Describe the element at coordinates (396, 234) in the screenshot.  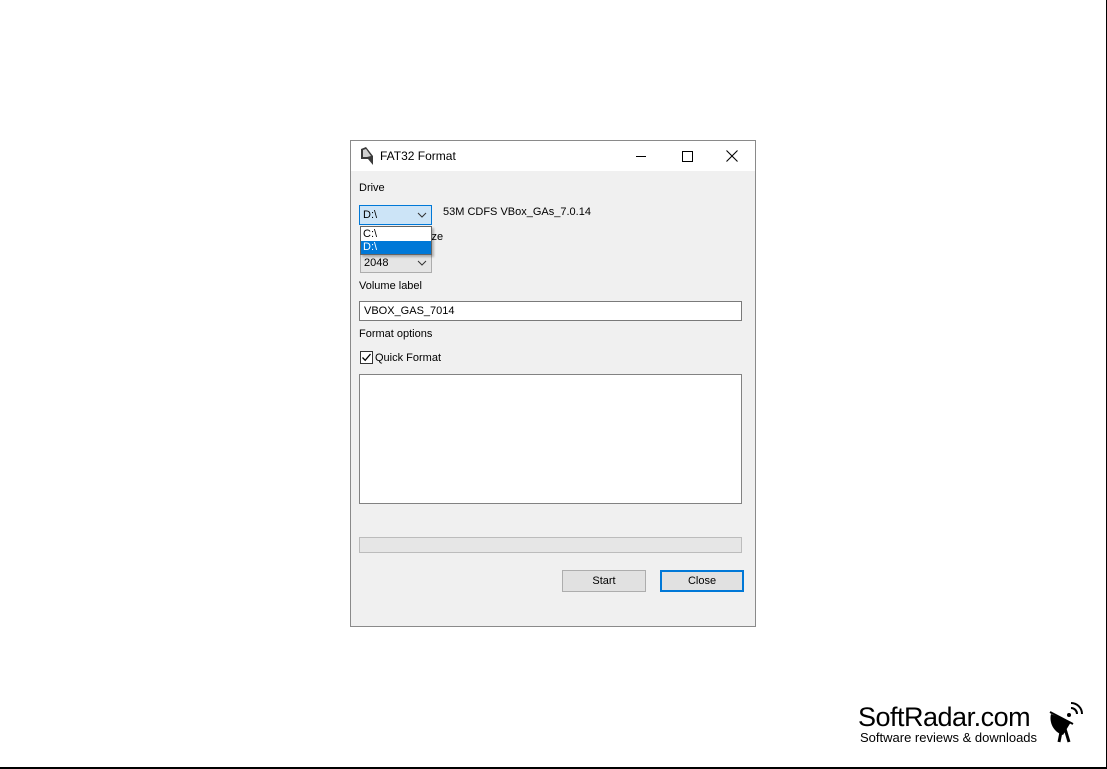
I see `drive-option-c: C:\` at that location.